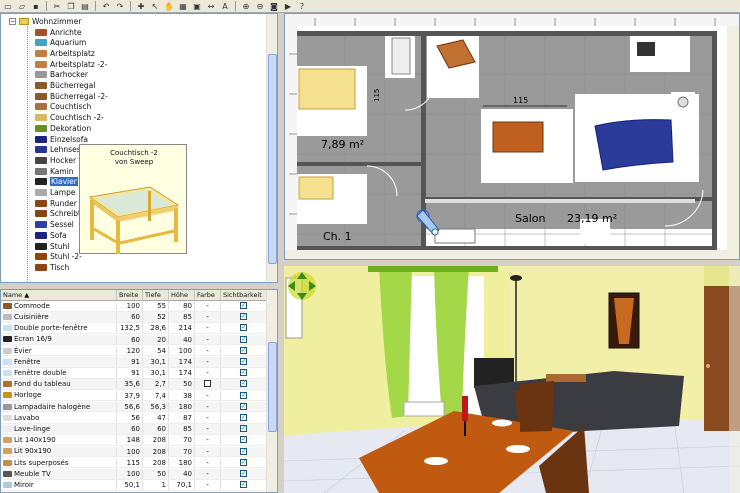 The height and width of the screenshot is (493, 740). What do you see at coordinates (272, 387) in the screenshot?
I see `furniture-scrollbar-thumb` at bounding box center [272, 387].